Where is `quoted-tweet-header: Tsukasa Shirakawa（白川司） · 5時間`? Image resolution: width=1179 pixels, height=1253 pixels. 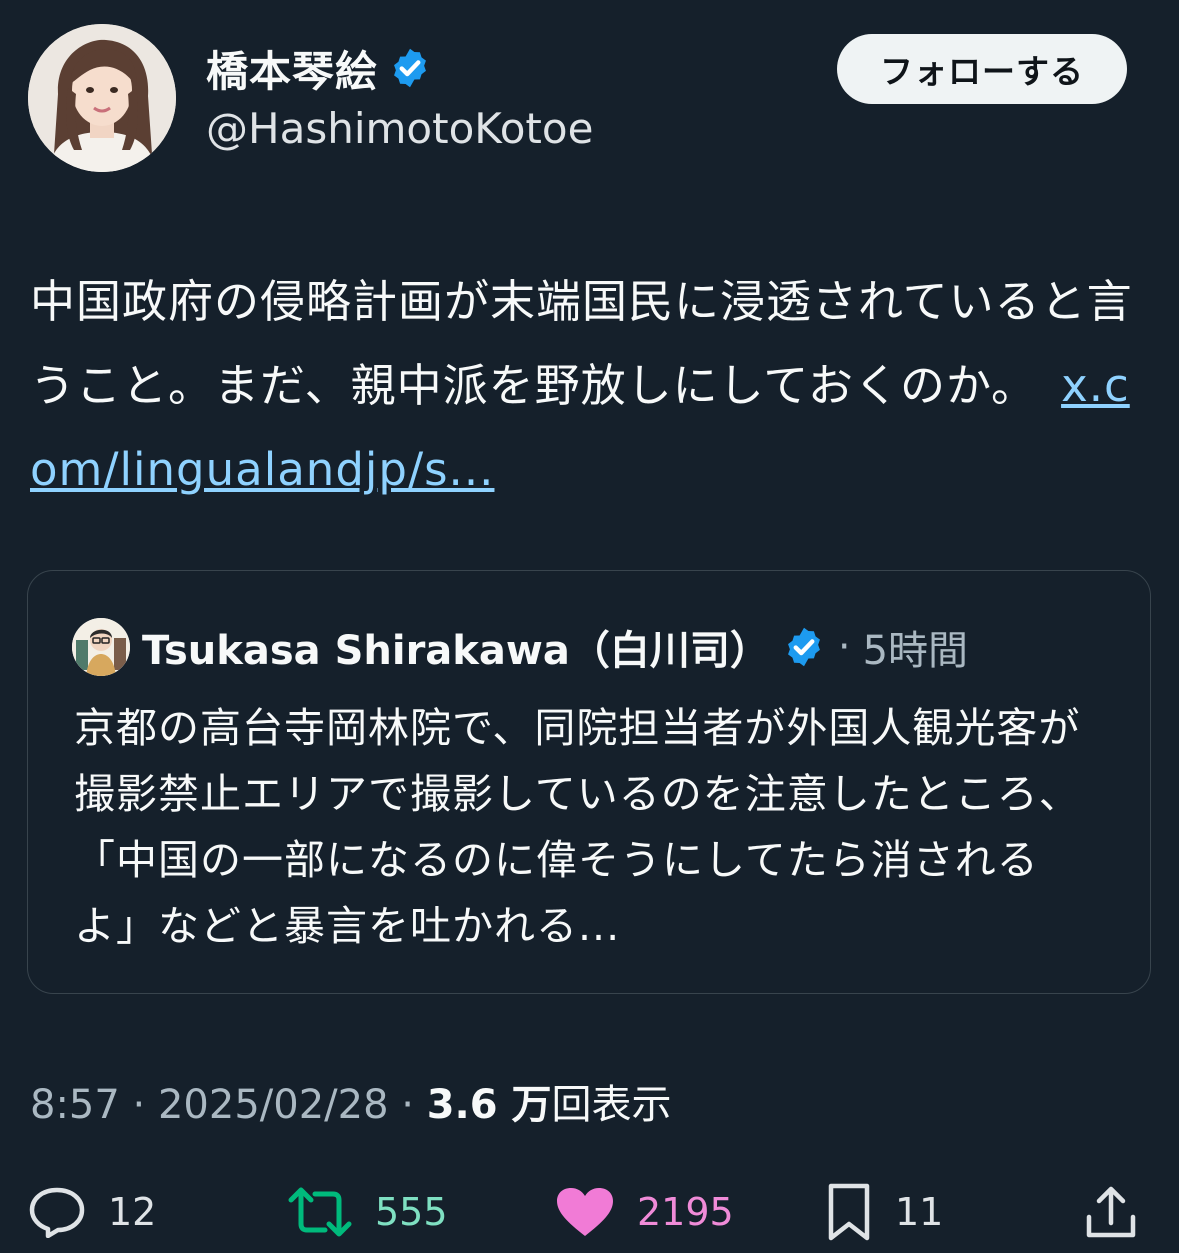
quoted-tweet-header: Tsukasa Shirakawa（白川司） · 5時間 is located at coordinates (520, 647).